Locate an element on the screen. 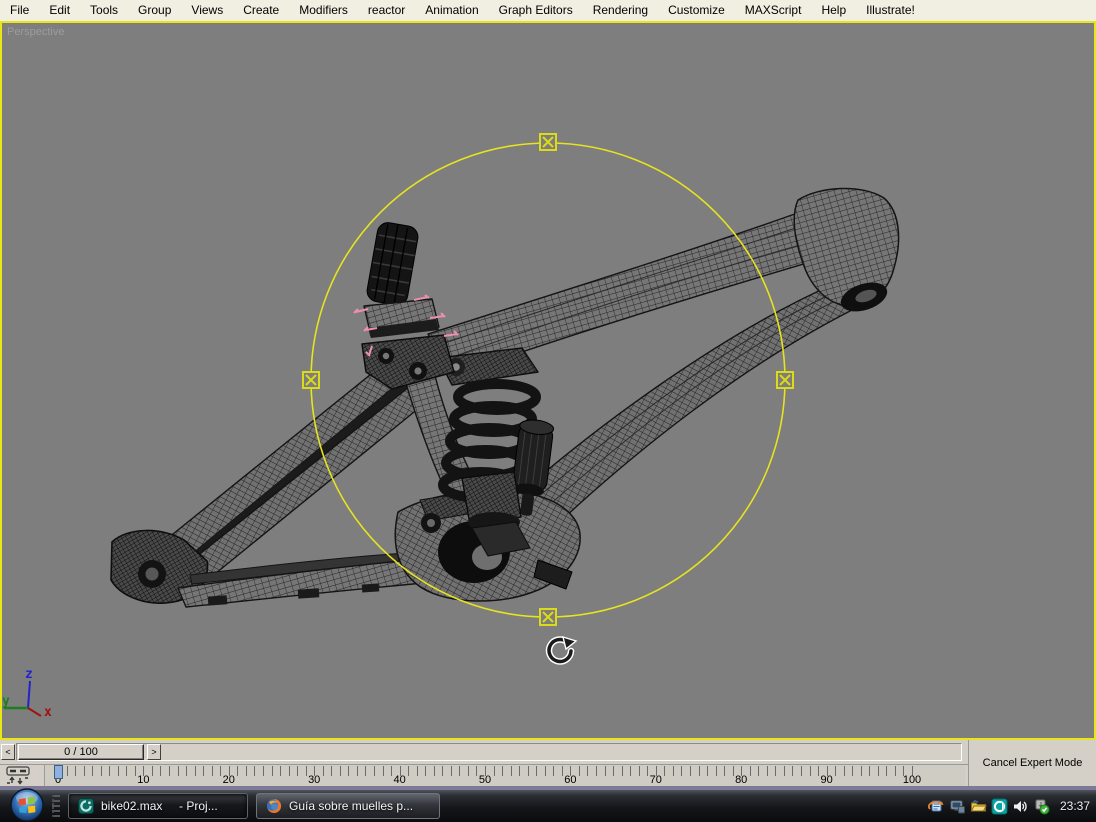  menu-reactor: reactor is located at coordinates (386, 10).